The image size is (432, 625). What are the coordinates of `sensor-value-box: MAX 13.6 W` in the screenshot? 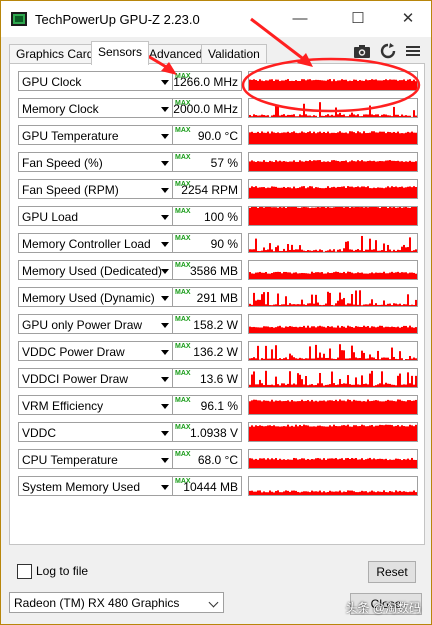 It's located at (207, 378).